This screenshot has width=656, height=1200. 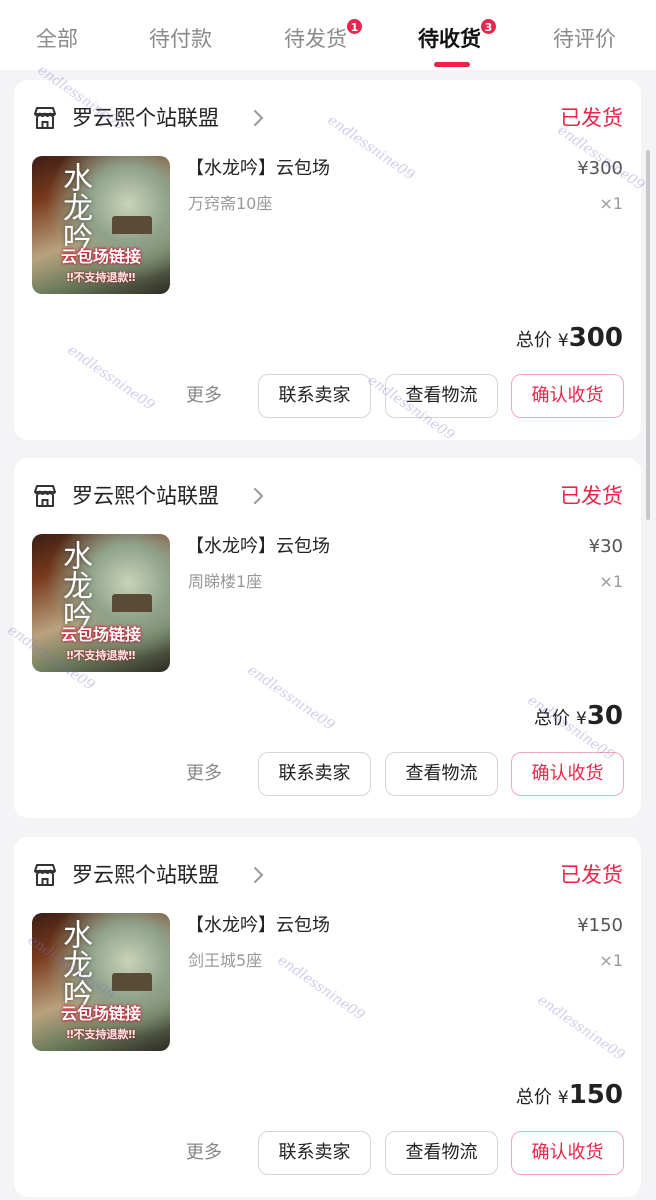 What do you see at coordinates (225, 960) in the screenshot?
I see `product-spec: 剑王城5座` at bounding box center [225, 960].